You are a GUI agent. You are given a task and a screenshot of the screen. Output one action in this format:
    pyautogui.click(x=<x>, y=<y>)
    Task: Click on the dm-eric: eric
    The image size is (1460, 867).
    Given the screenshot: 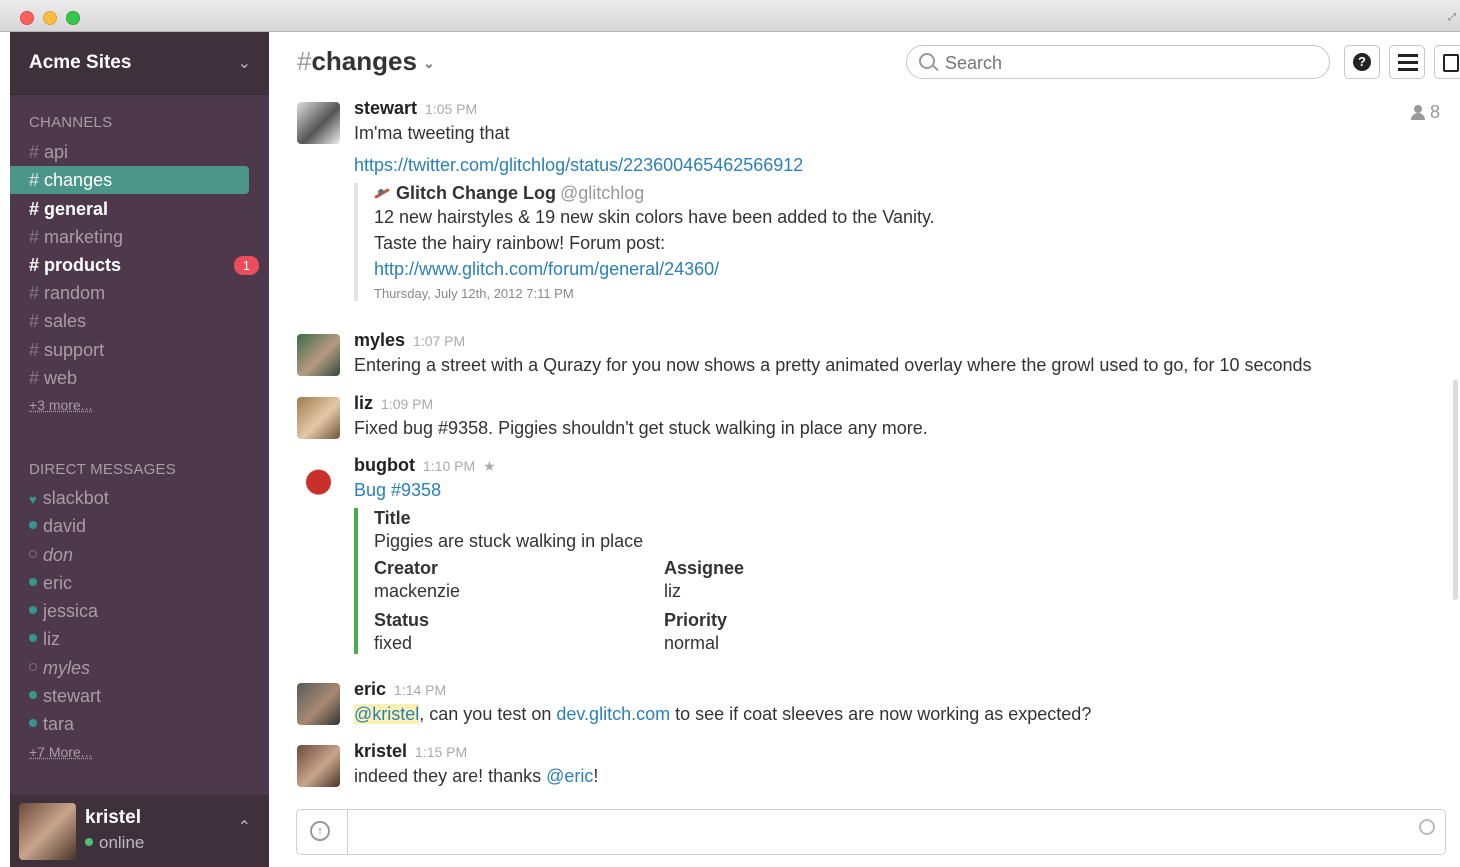 What is the action you would take?
    pyautogui.click(x=50, y=583)
    